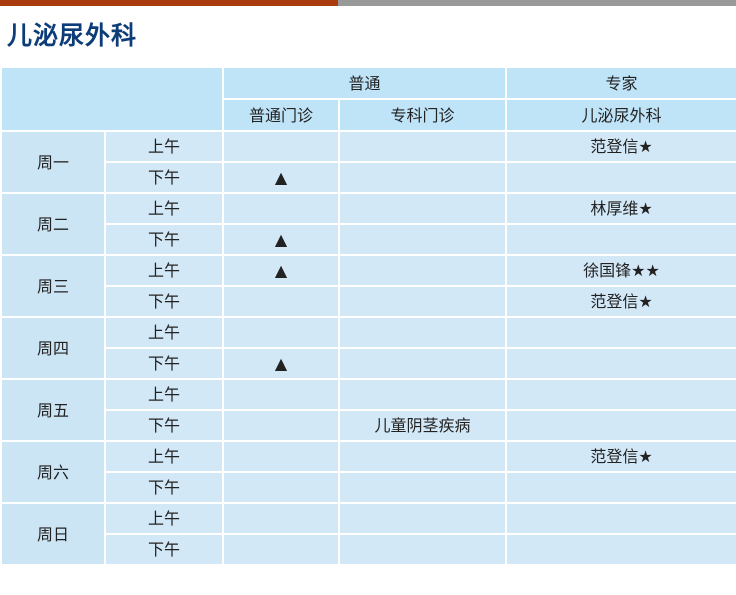  I want to click on table-row: 周四 上午, so click(368, 348).